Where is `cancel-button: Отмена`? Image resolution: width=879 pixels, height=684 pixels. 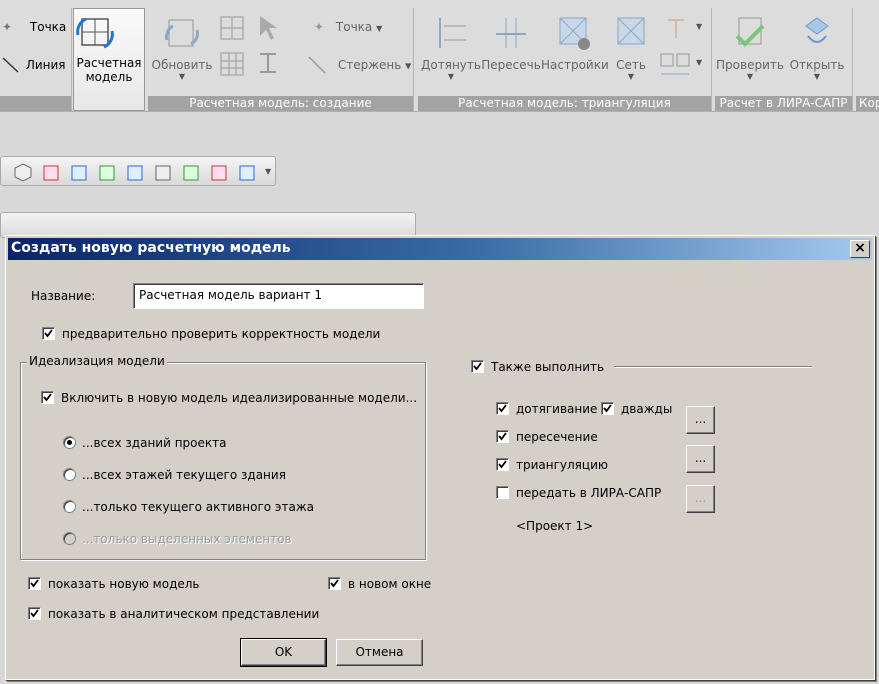
cancel-button: Отмена is located at coordinates (379, 652).